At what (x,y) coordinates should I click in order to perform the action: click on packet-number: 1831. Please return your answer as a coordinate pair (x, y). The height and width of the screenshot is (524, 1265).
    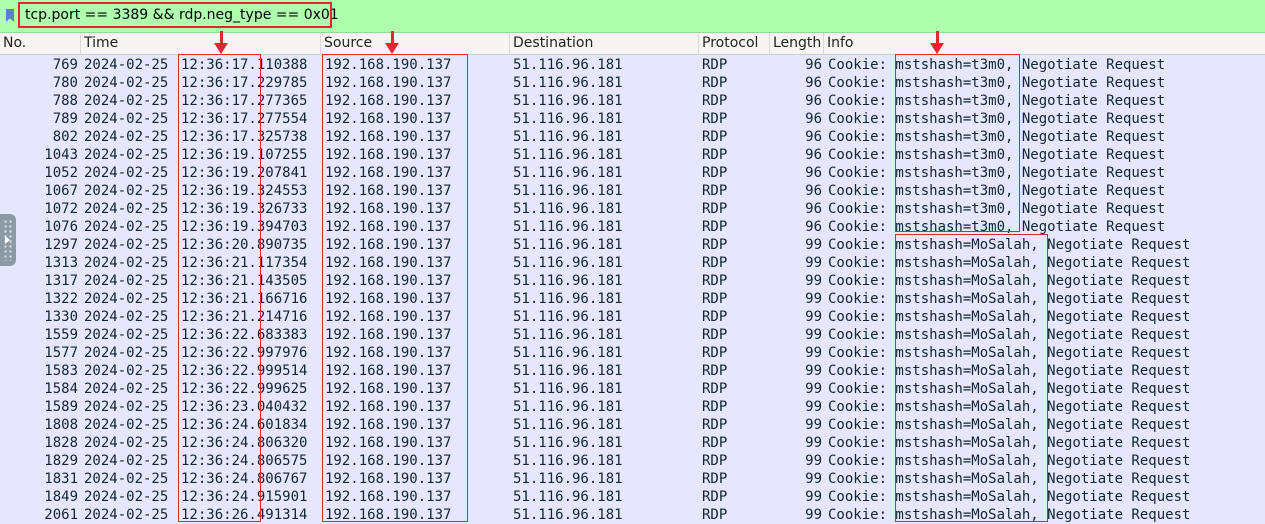
    Looking at the image, I should click on (61, 479).